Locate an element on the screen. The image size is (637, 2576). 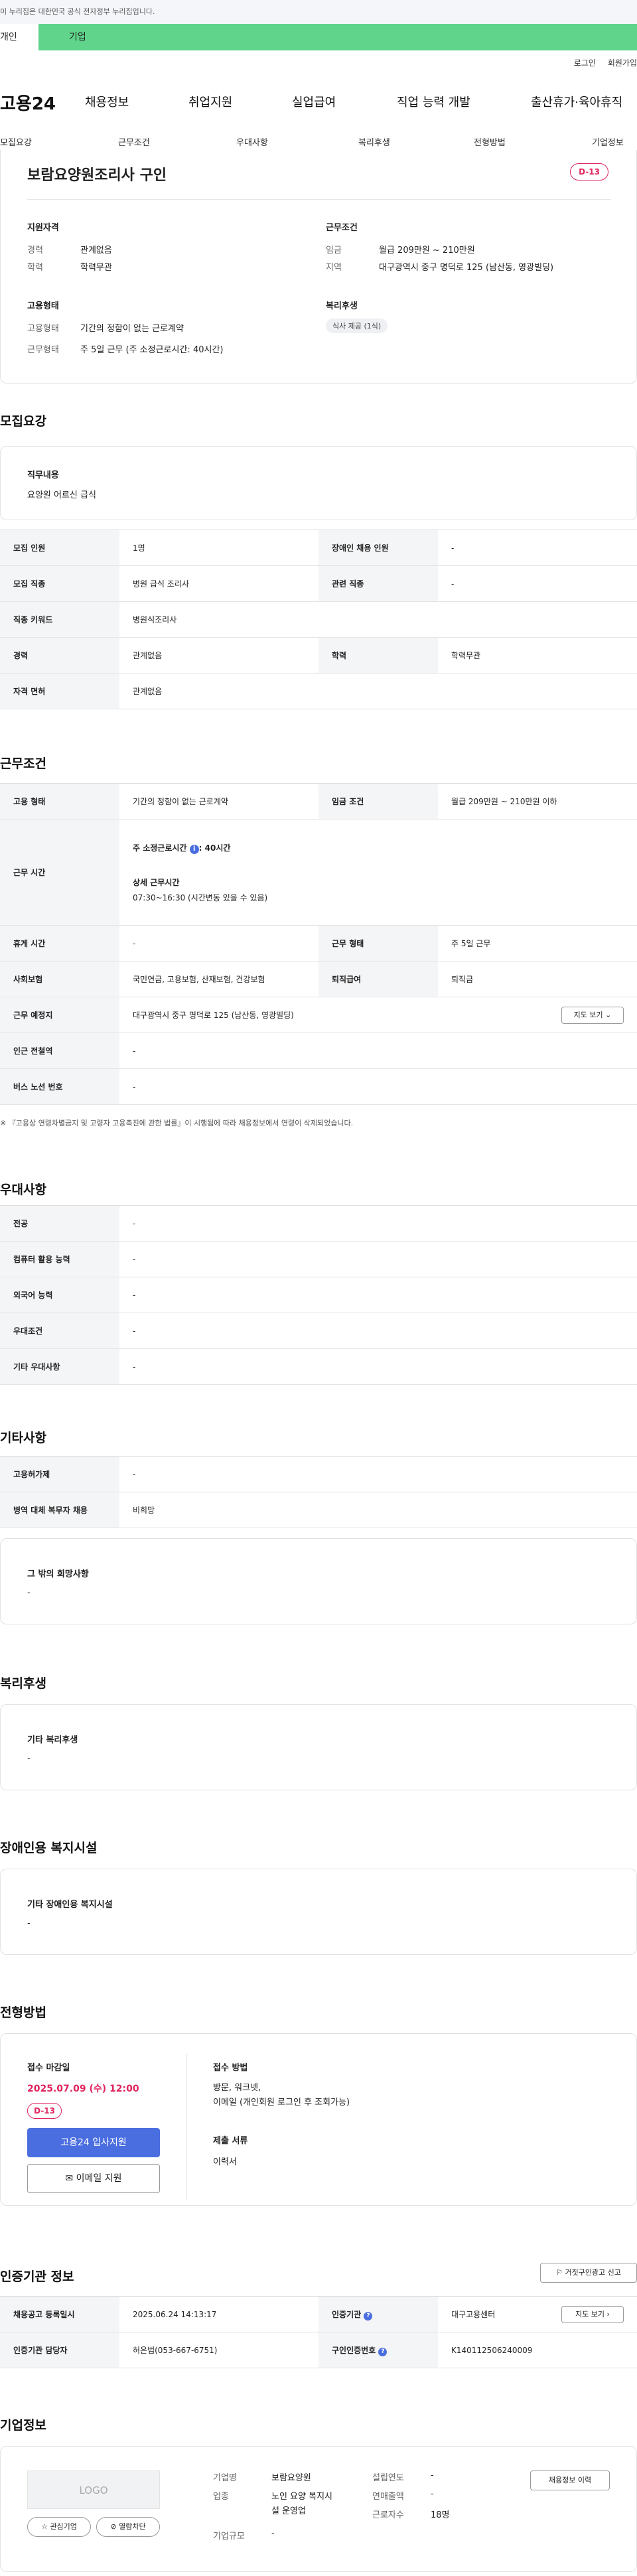
cell-label: 고용 형태 is located at coordinates (60, 802).